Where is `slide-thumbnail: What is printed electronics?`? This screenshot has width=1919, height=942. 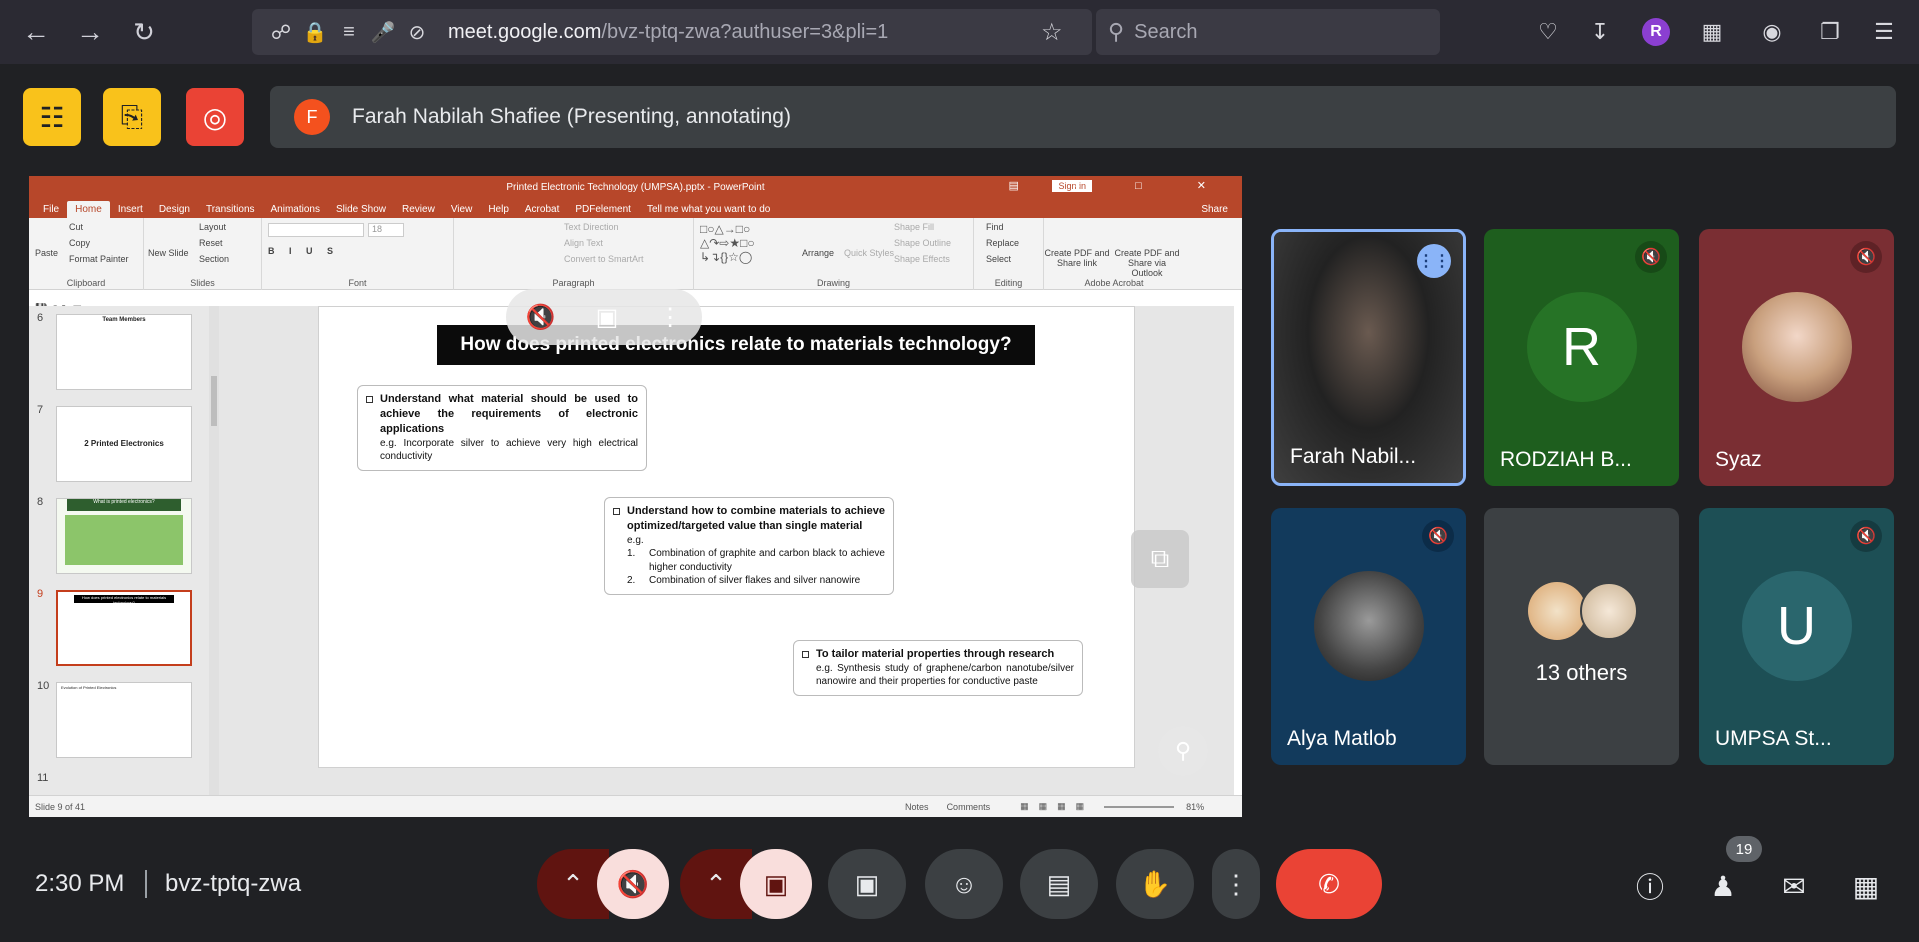
slide-thumbnail: What is printed electronics? is located at coordinates (124, 536).